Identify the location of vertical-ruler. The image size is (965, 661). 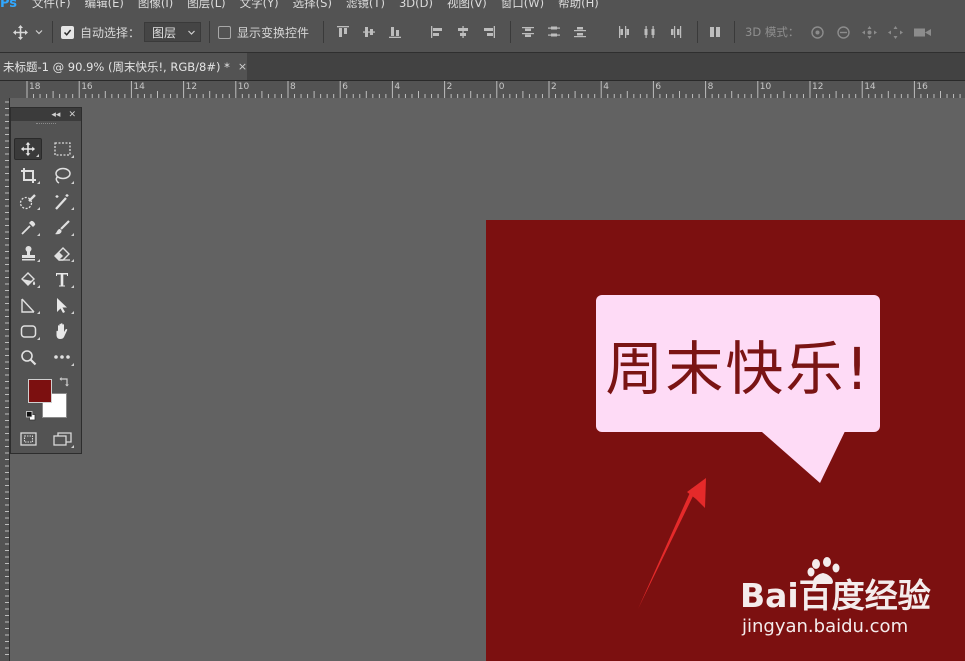
(5, 379).